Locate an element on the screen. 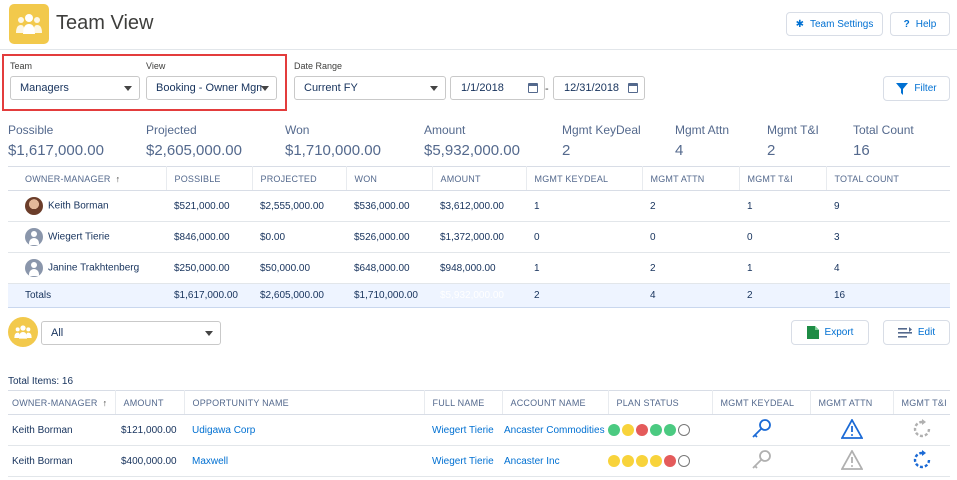 The image size is (957, 480). status-dot-green is located at coordinates (656, 430).